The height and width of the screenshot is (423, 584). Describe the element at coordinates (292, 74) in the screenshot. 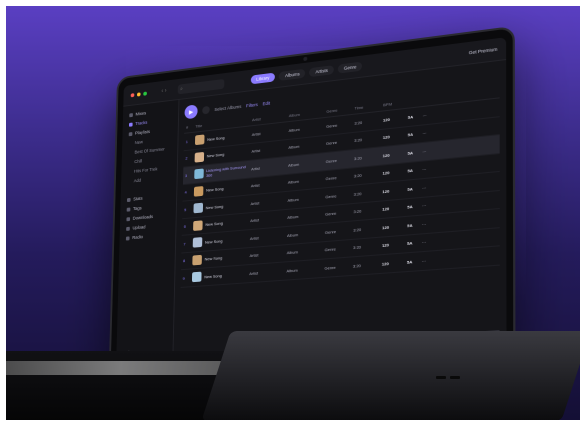

I see `tab-albums: Albums` at that location.